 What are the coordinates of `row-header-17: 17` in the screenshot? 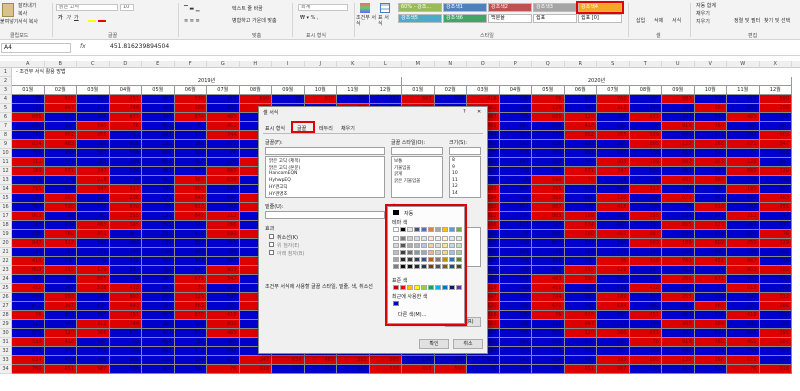 It's located at (6, 216).